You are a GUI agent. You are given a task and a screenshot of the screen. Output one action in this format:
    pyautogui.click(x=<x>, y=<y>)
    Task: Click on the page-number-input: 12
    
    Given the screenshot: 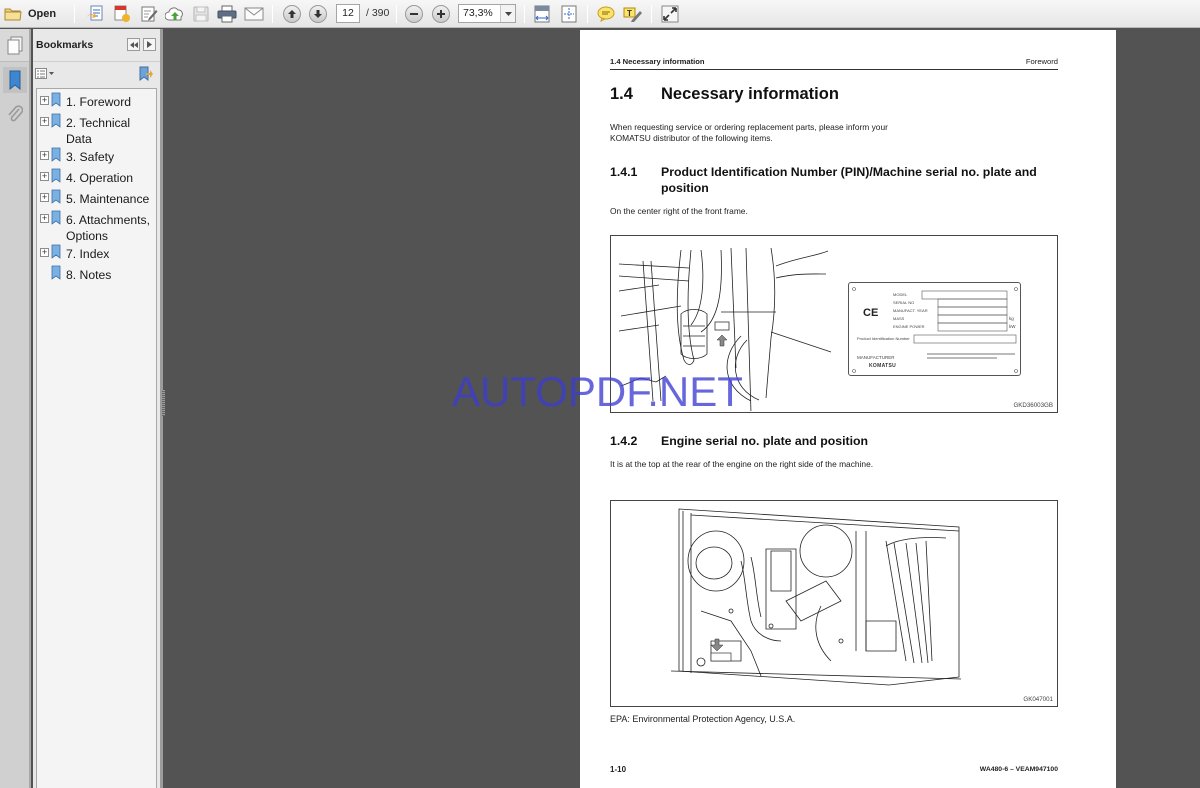 What is the action you would take?
    pyautogui.click(x=348, y=13)
    